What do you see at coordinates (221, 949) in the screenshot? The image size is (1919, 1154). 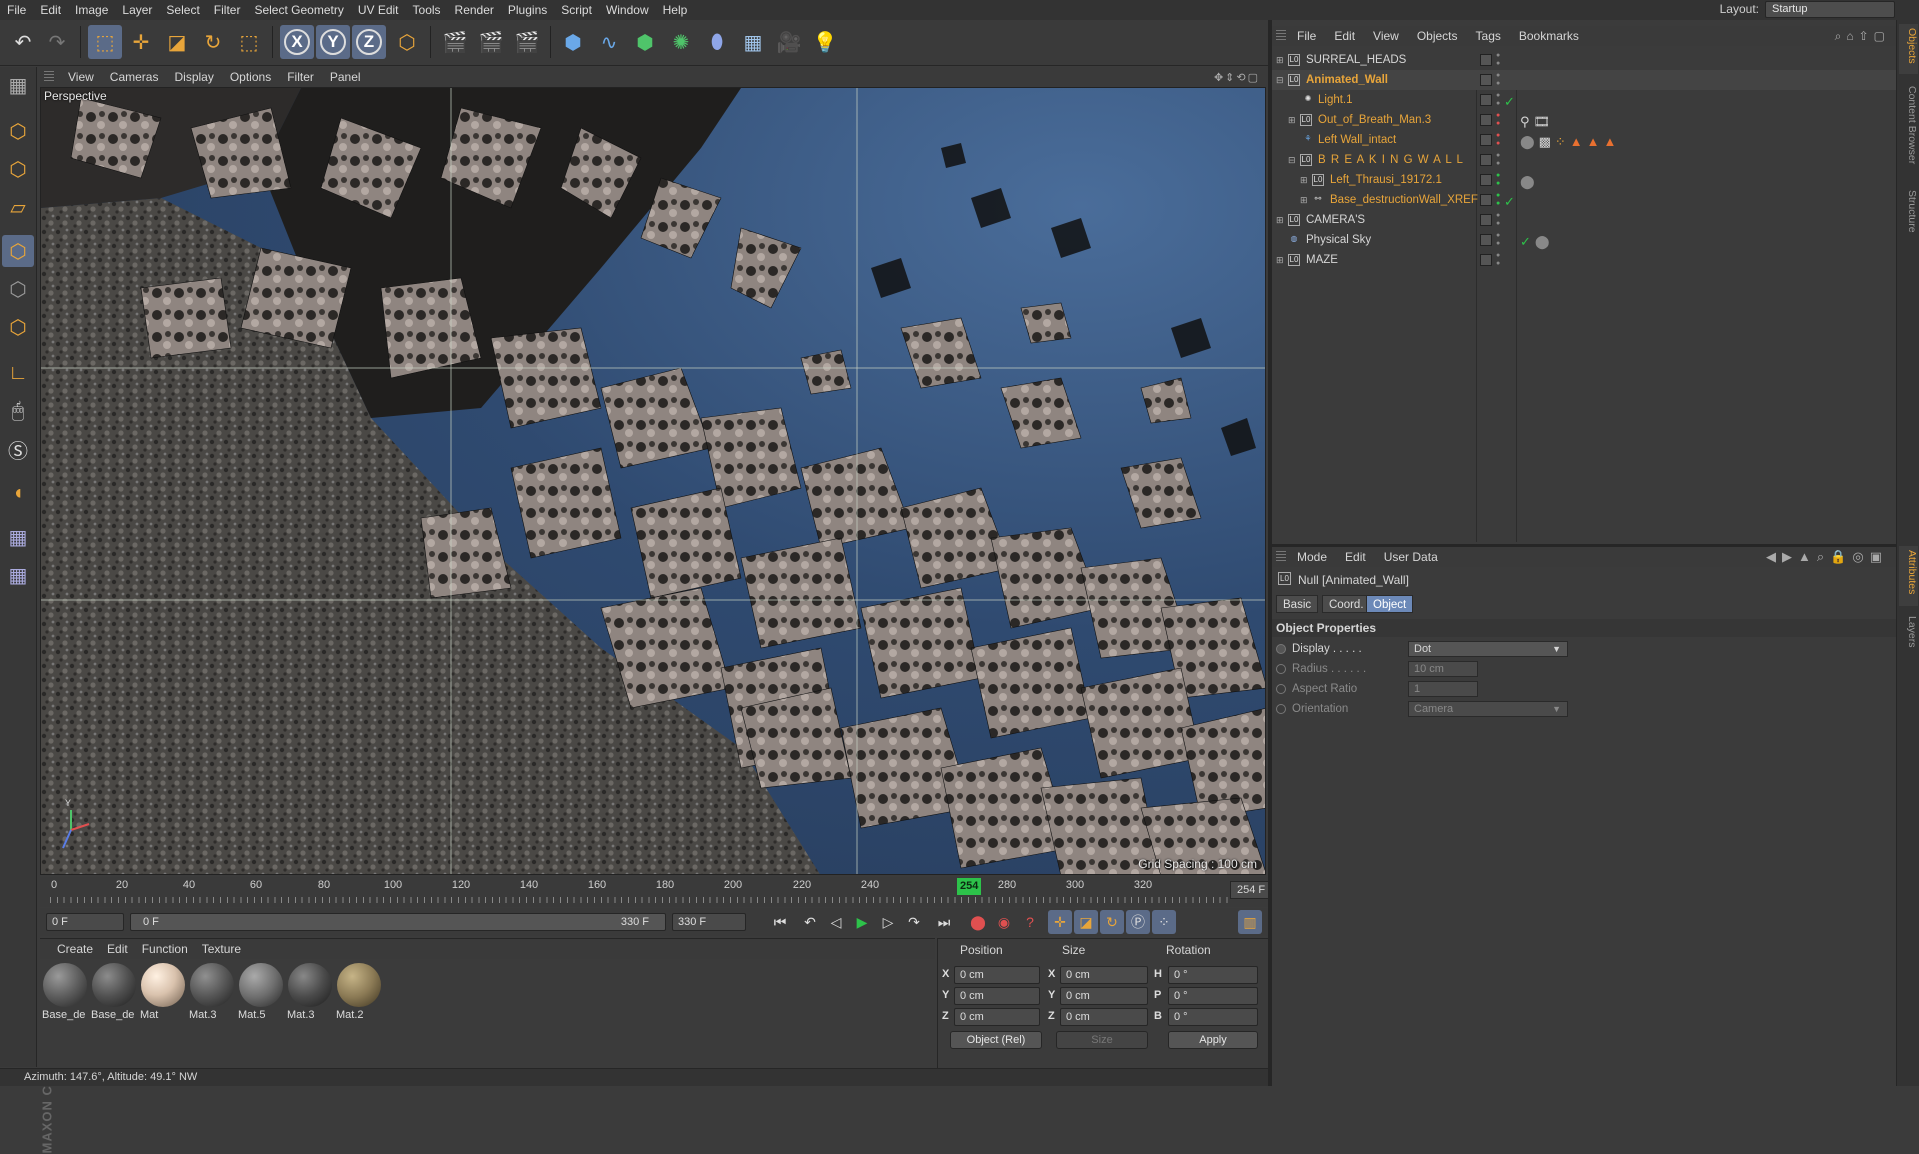 I see `mat-menu-texture: Texture` at bounding box center [221, 949].